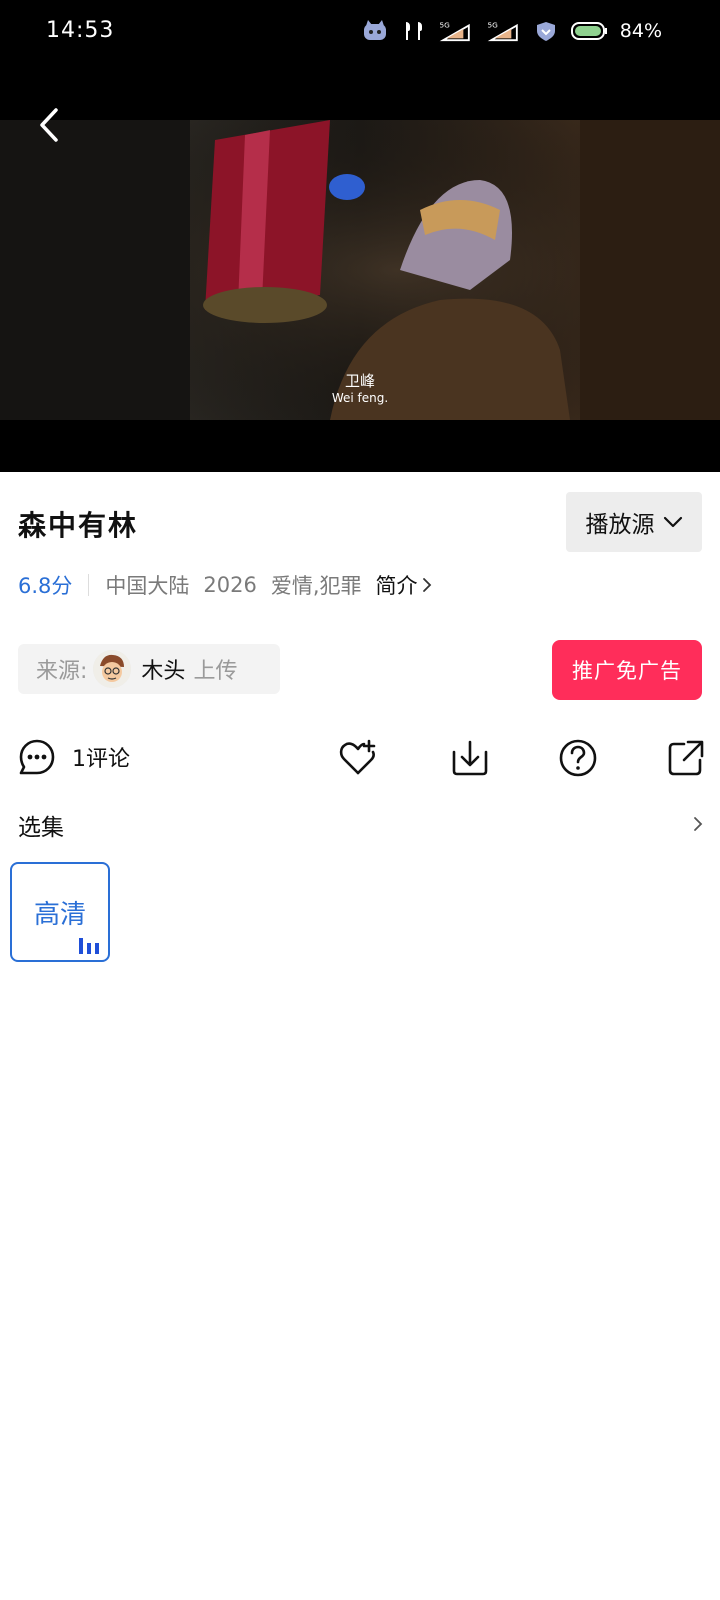 The width and height of the screenshot is (720, 1600). I want to click on battery-icon, so click(588, 31).